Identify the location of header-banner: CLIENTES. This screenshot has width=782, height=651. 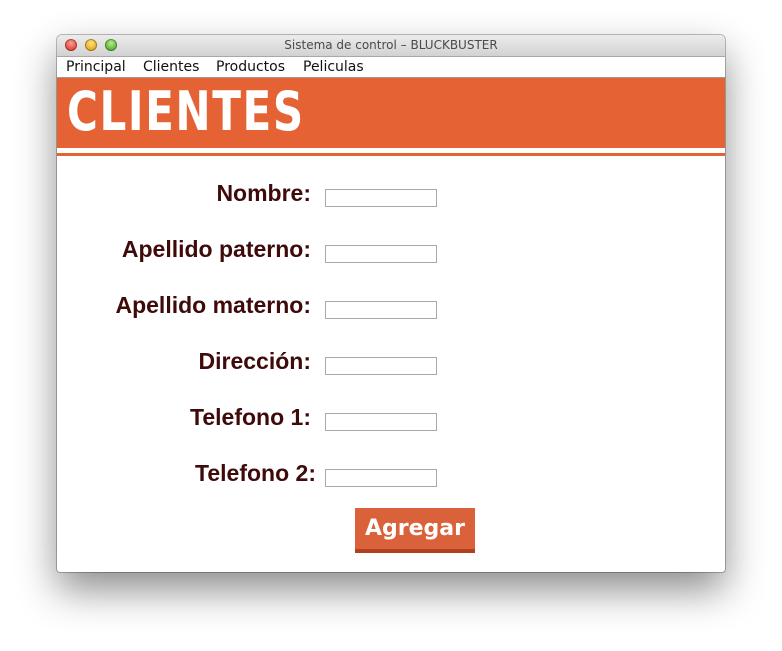
(391, 113).